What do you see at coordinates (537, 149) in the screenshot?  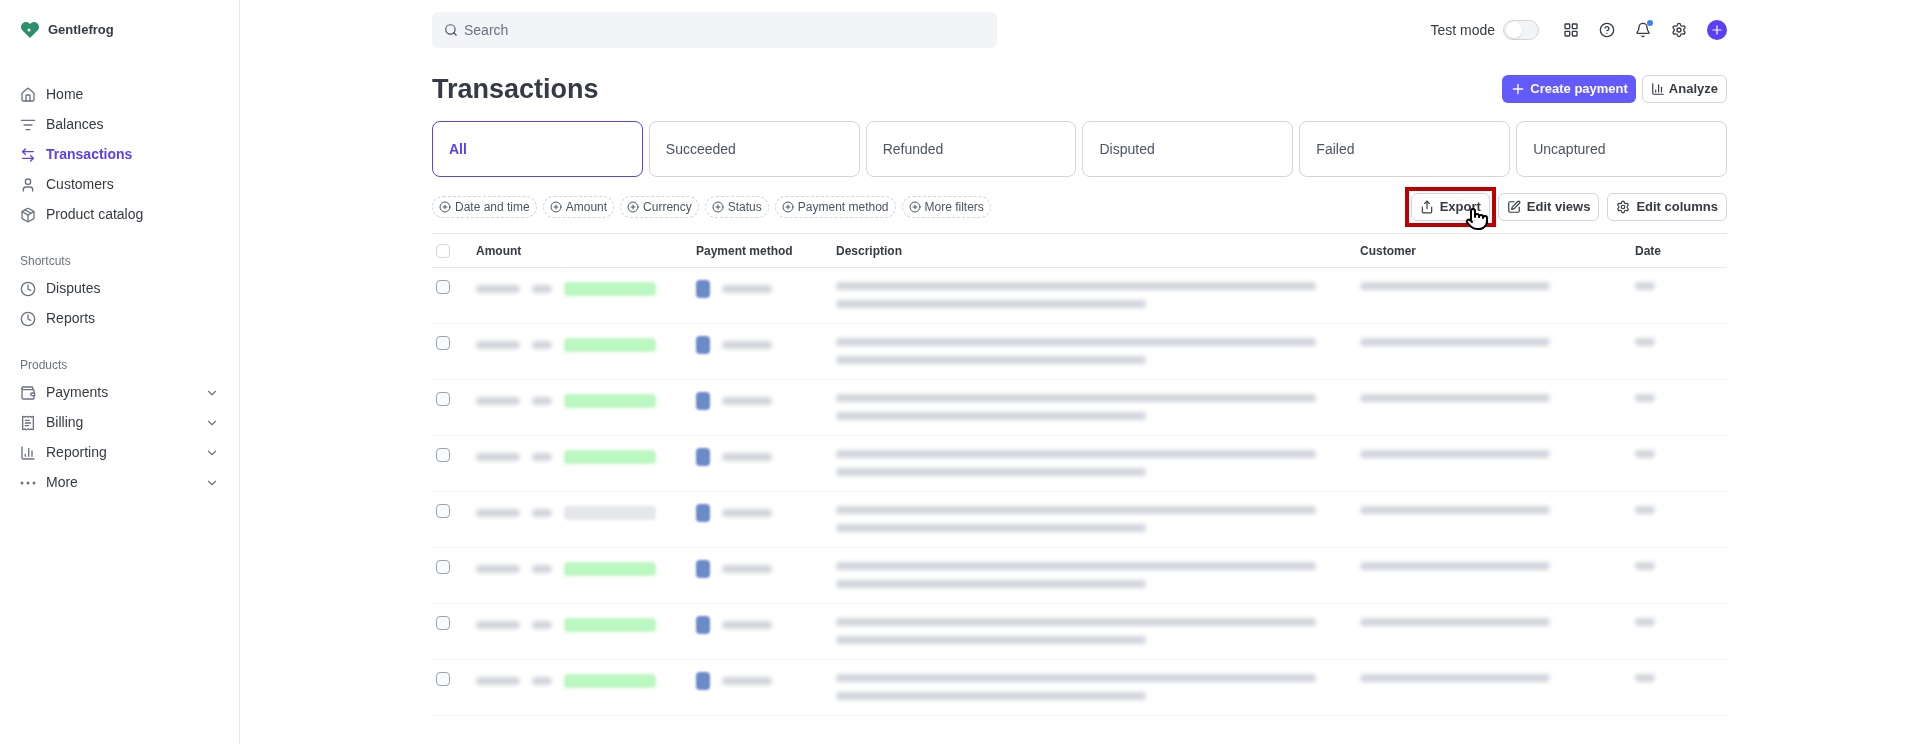 I see `filter-tab: All` at bounding box center [537, 149].